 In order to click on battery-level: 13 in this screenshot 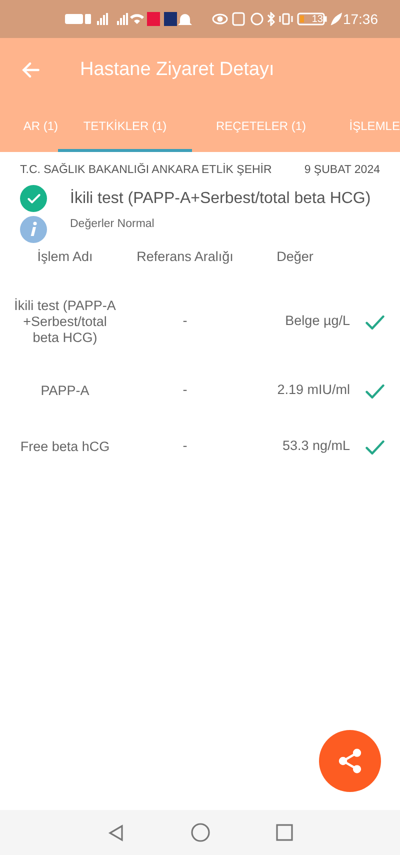, I will do `click(317, 19)`.